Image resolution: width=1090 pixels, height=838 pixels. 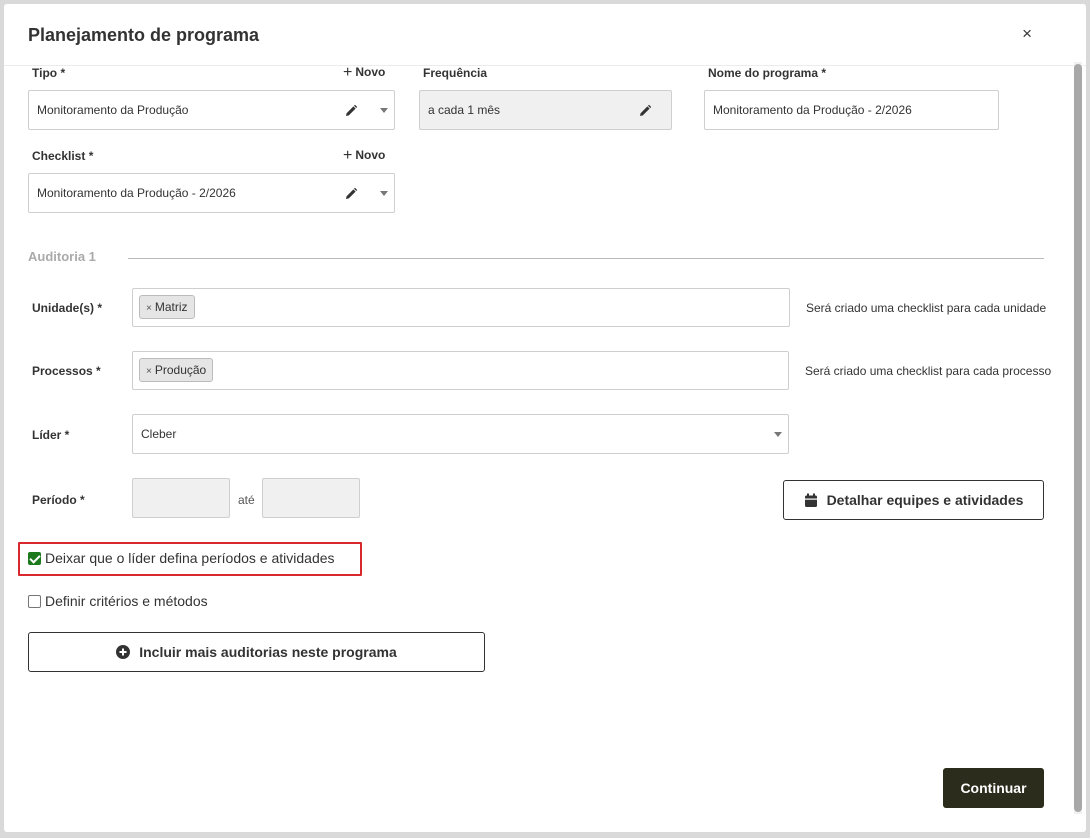 I want to click on checklist-value: Monitoramento da Produção - 2/2026, so click(x=136, y=193).